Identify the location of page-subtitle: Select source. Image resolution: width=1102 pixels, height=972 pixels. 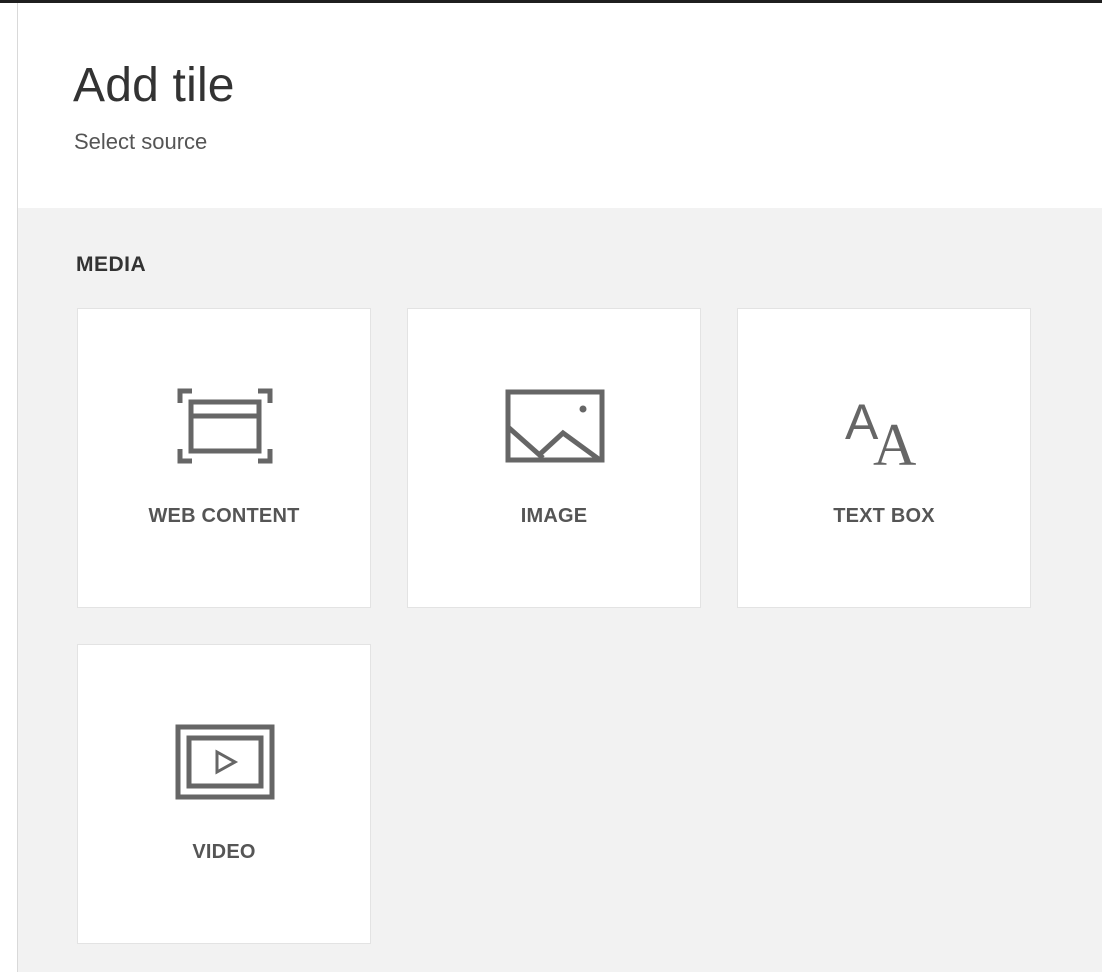
(141, 141).